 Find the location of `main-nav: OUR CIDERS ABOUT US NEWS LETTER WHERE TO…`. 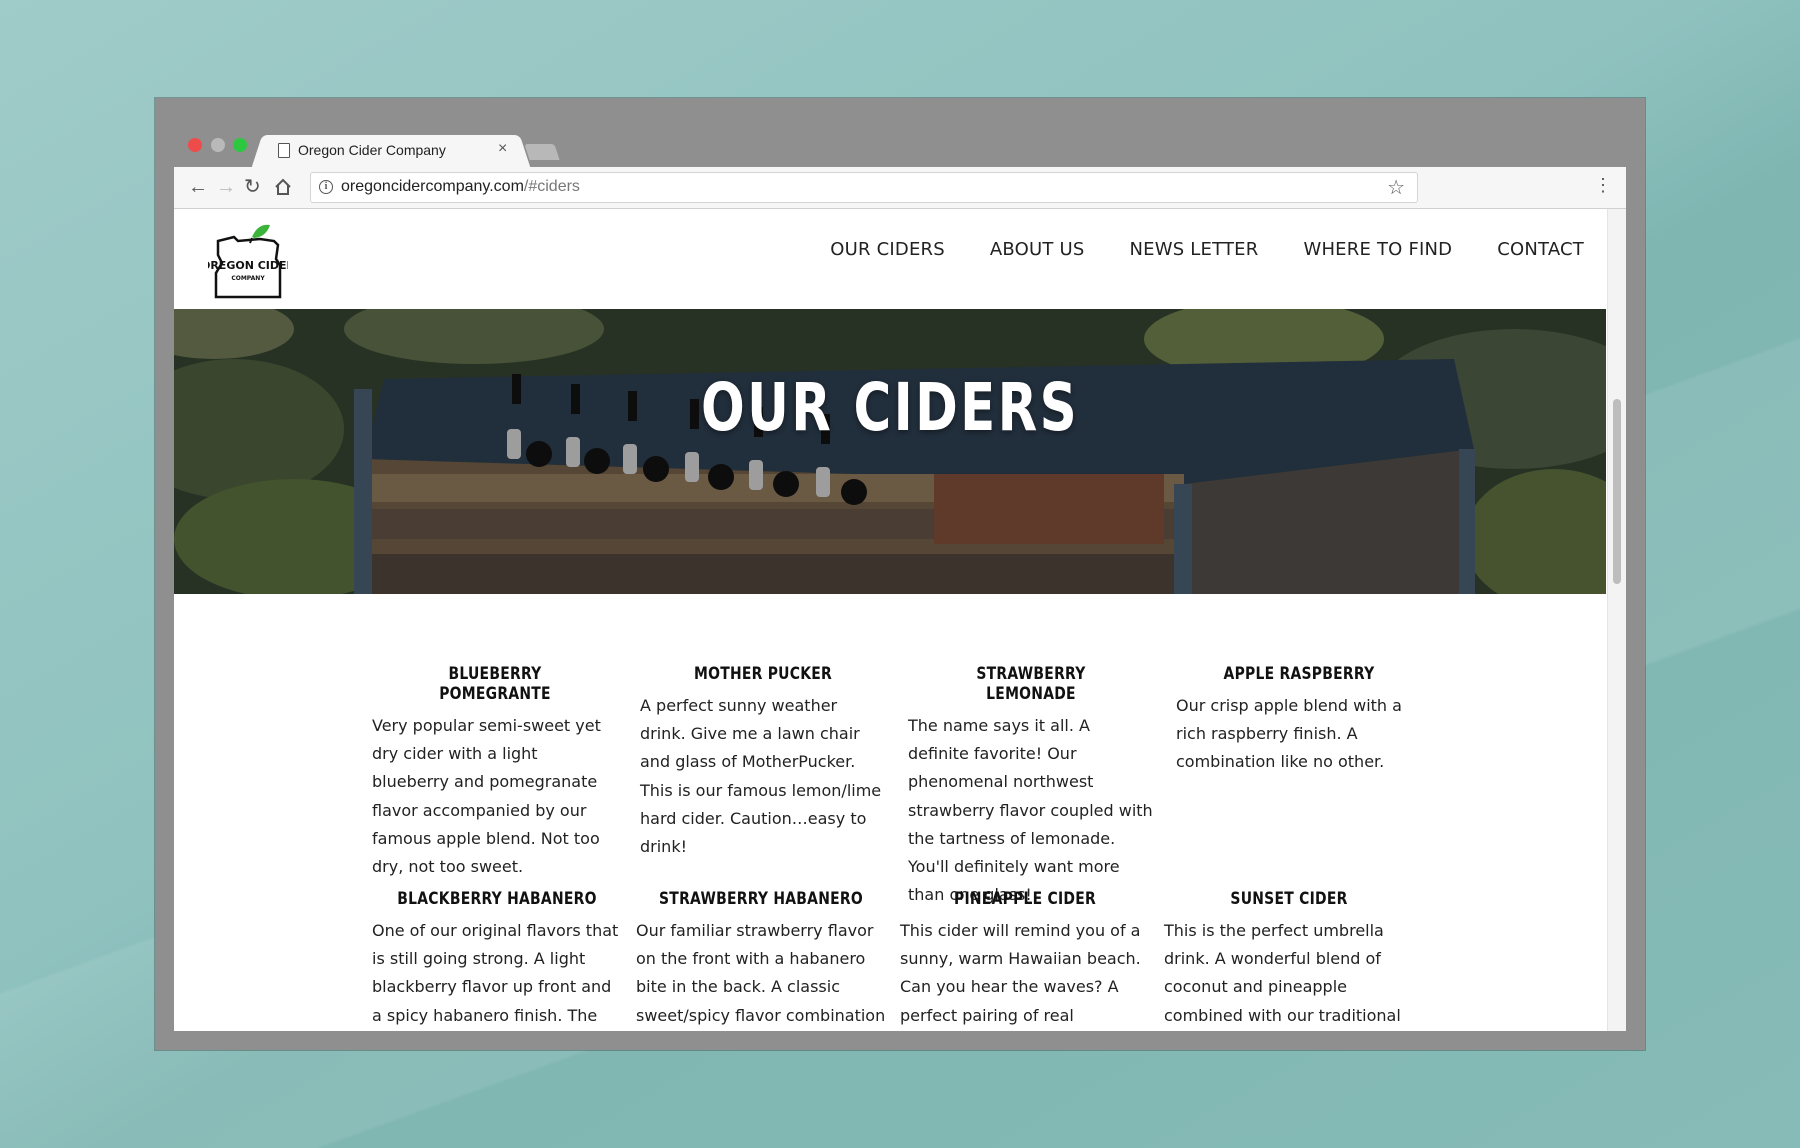

main-nav: OUR CIDERS ABOUT US NEWS LETTER WHERE TO… is located at coordinates (1207, 249).